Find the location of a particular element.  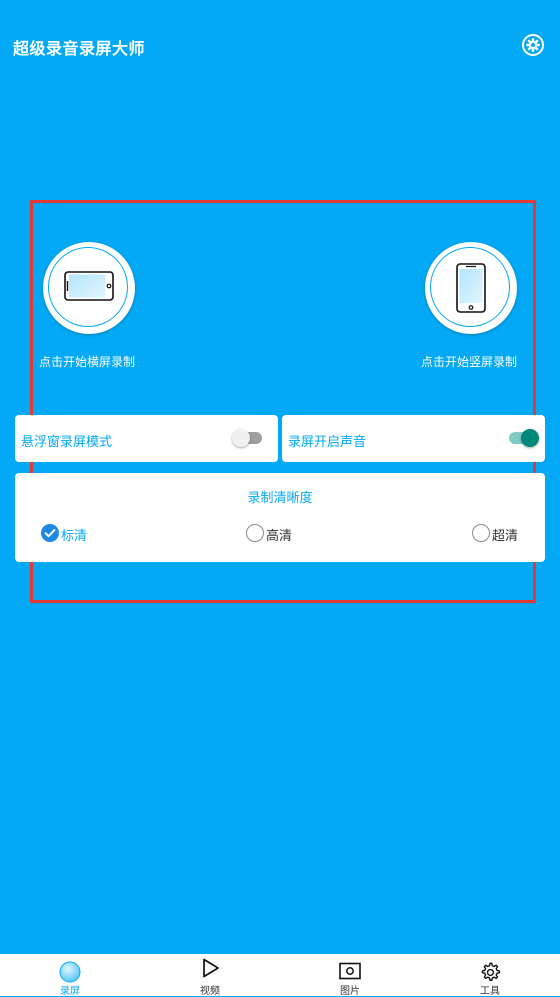

portrait-record-label: 点击开始竖屏录制 is located at coordinates (469, 362).